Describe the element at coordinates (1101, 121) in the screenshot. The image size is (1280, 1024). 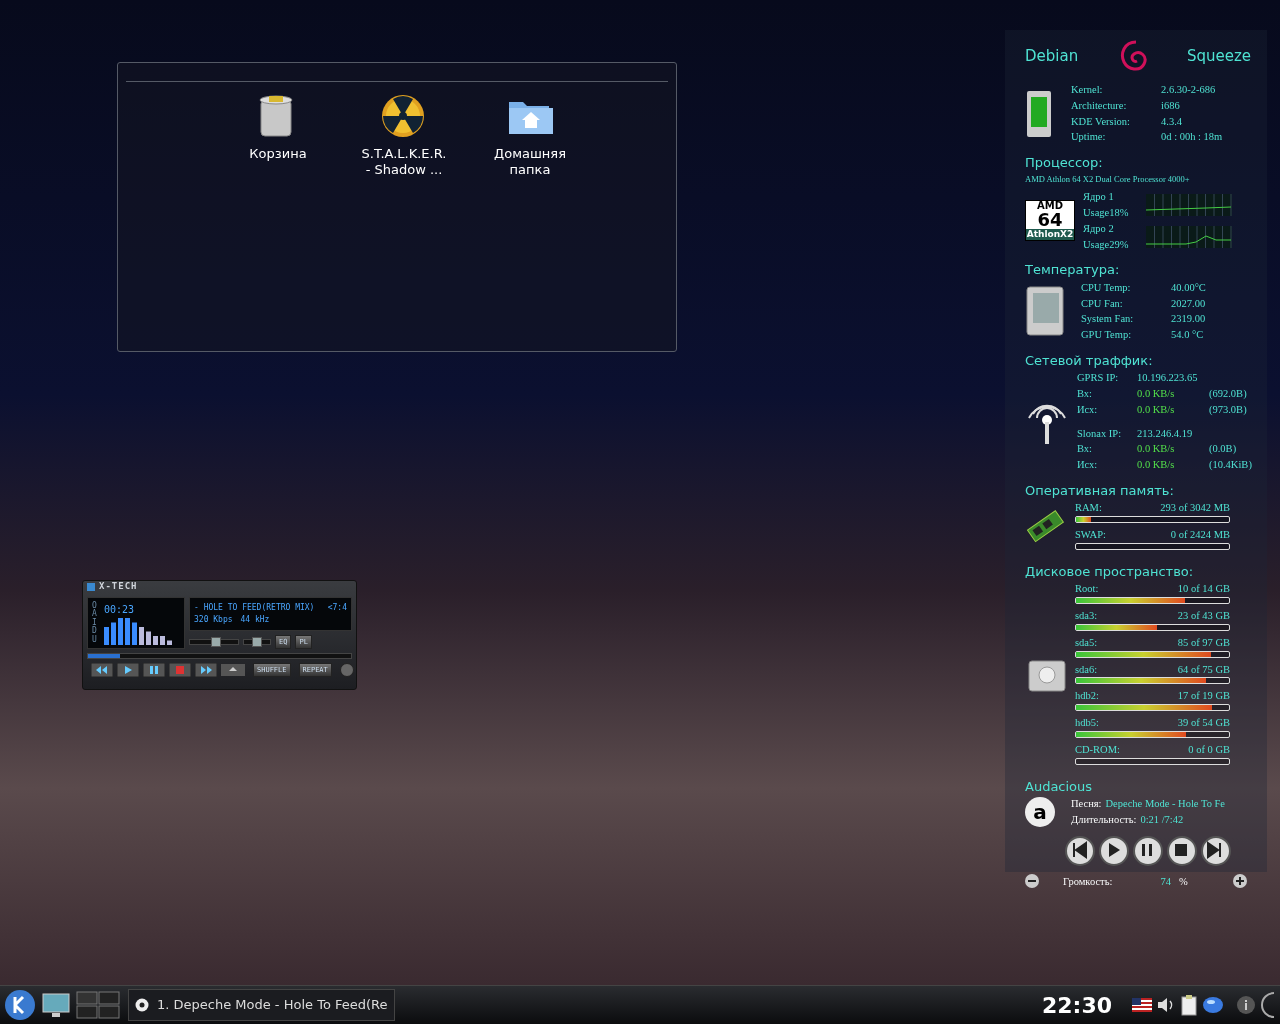
I see `info-label: KDE Version:` at that location.